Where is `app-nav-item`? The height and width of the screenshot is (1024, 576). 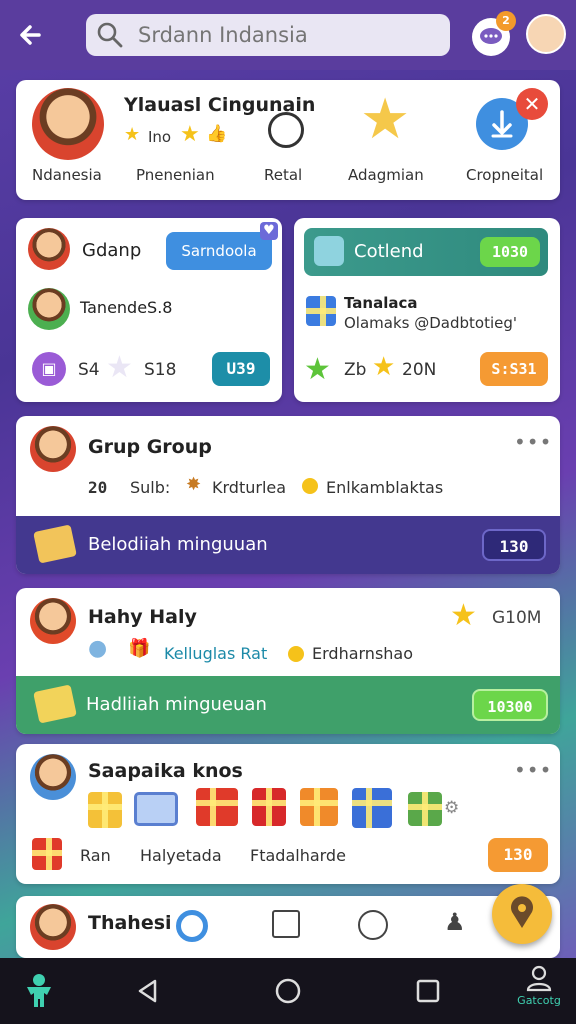
app-nav-item is located at coordinates (39, 991).